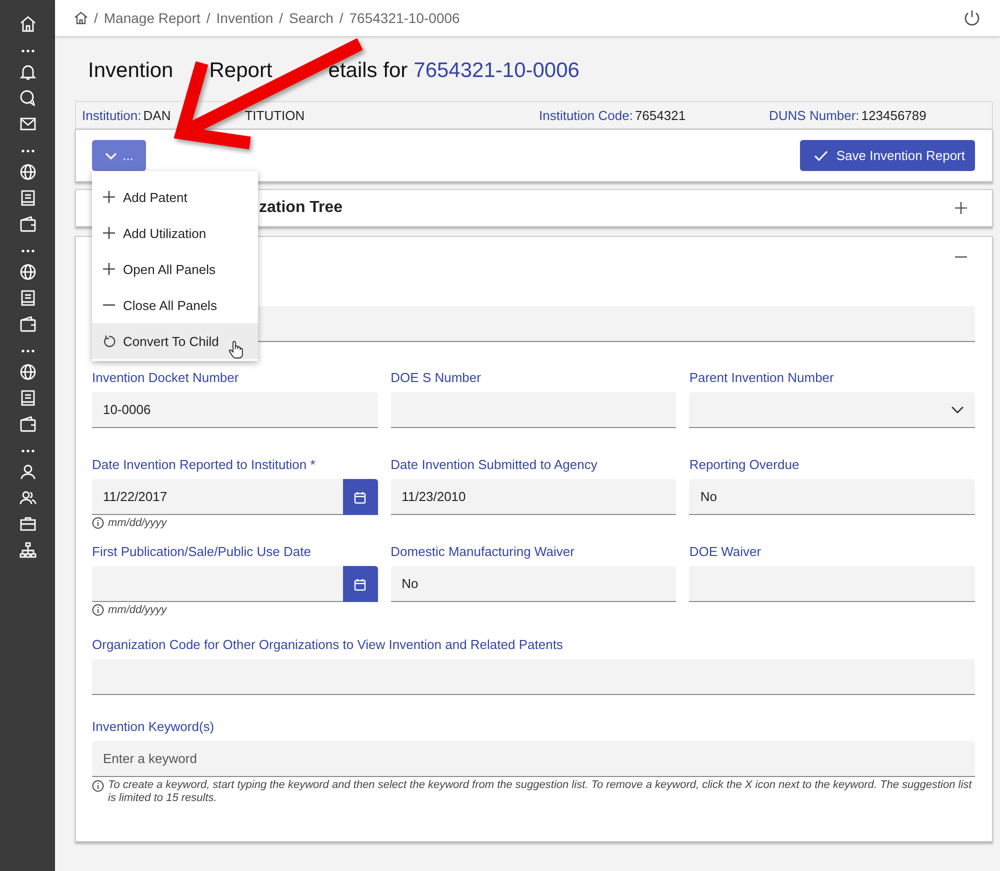 The height and width of the screenshot is (871, 1000). What do you see at coordinates (893, 115) in the screenshot?
I see `info-value: 123456789` at bounding box center [893, 115].